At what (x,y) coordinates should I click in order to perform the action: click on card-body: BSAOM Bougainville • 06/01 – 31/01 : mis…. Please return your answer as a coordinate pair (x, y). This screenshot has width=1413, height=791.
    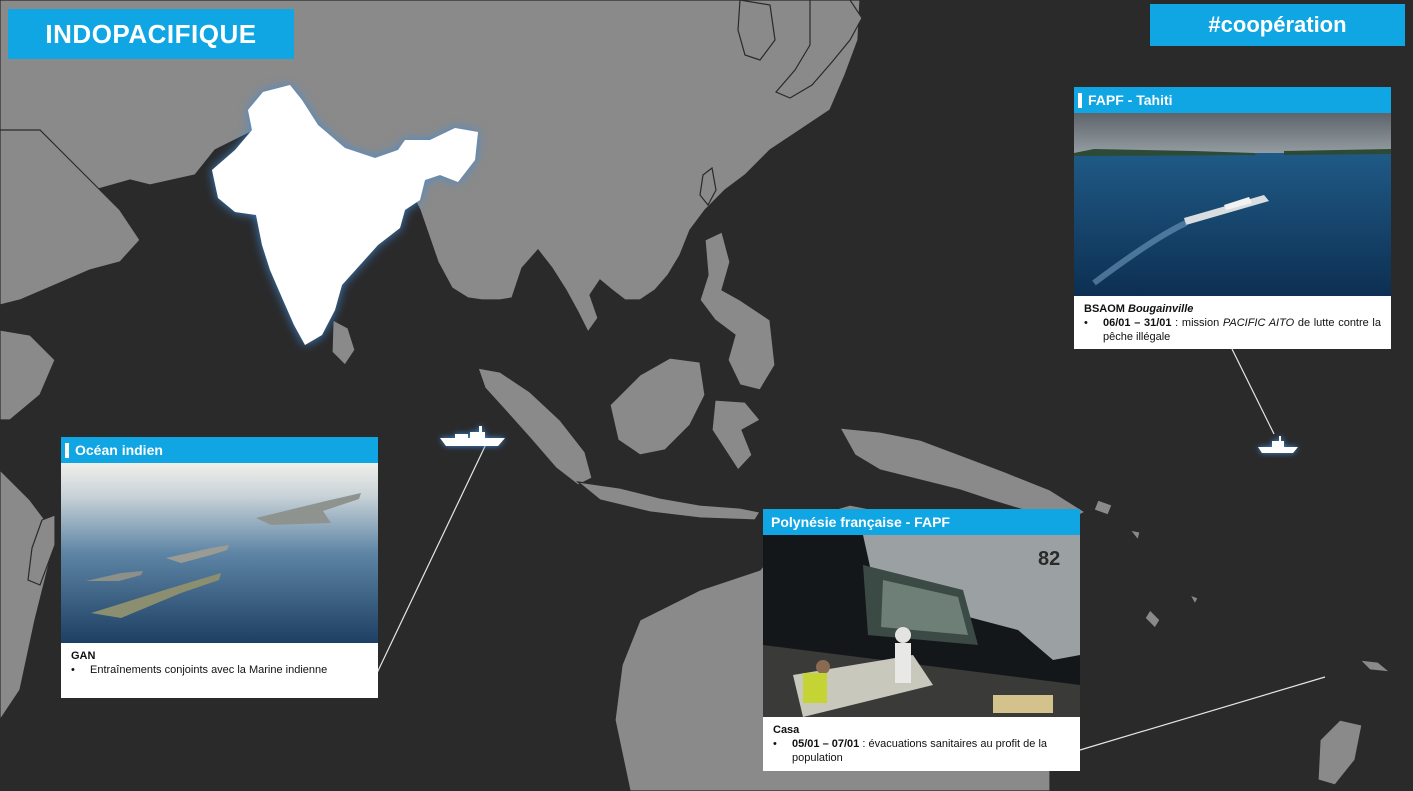
    Looking at the image, I should click on (1232, 322).